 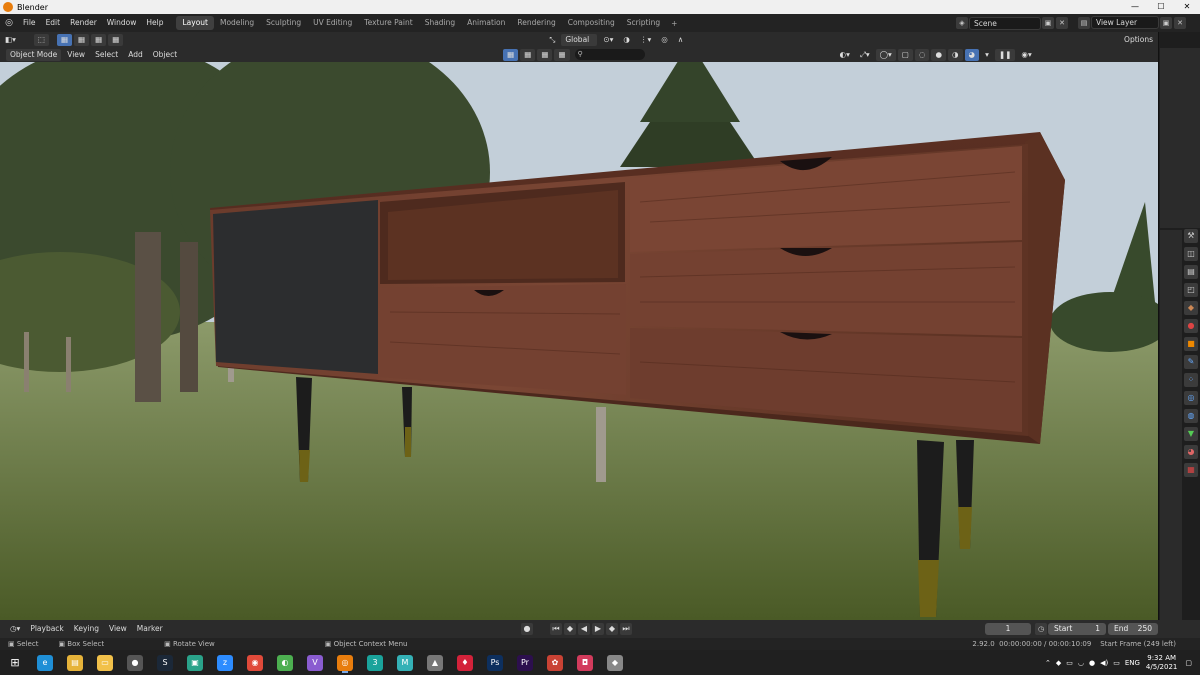 I want to click on tray-chevron-icon: ⌃, so click(x=1048, y=663).